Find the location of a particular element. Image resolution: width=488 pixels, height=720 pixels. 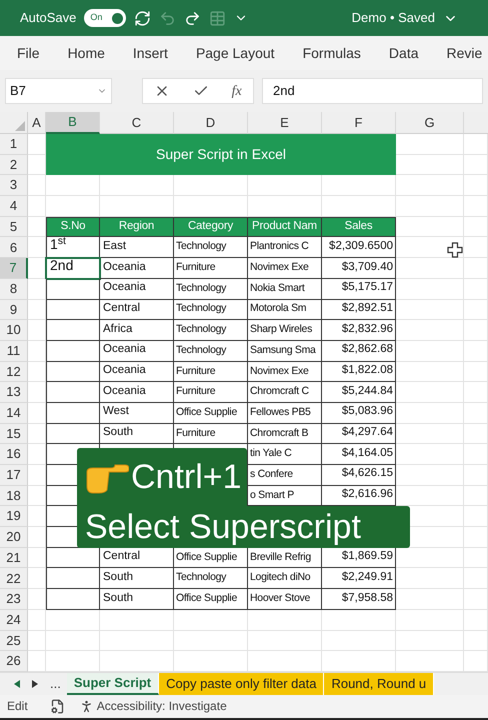

column-header: G is located at coordinates (430, 123).